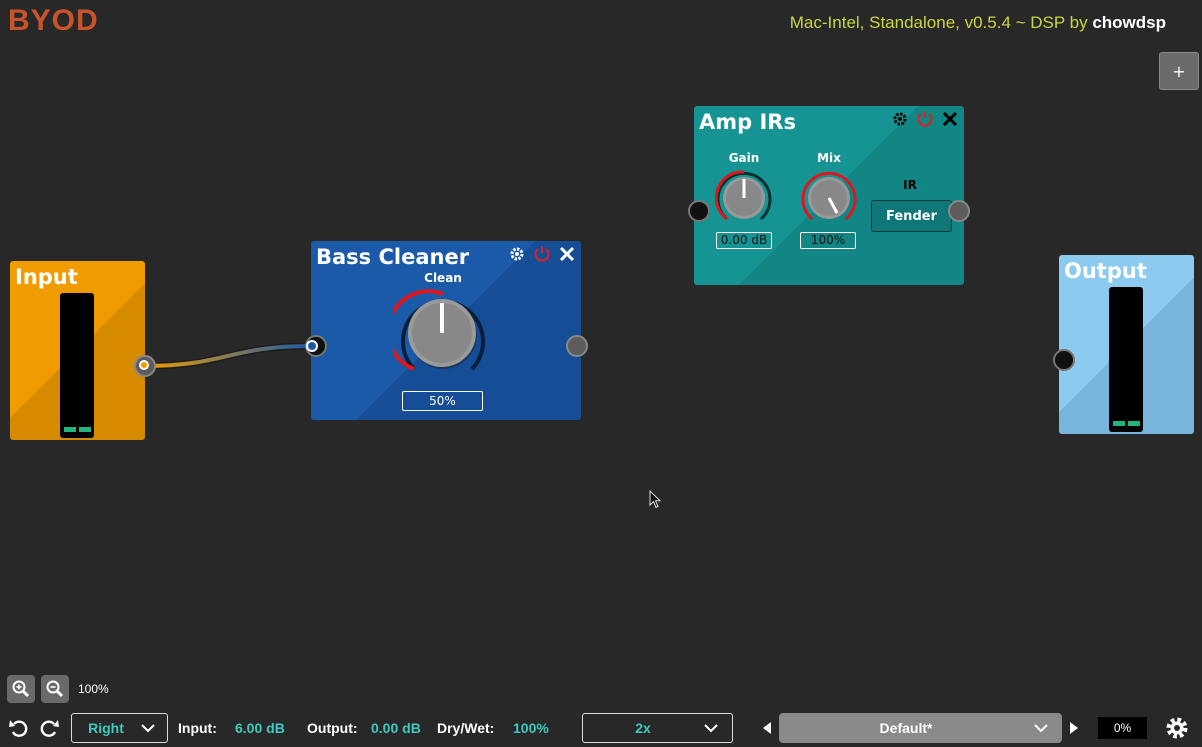  What do you see at coordinates (744, 240) in the screenshot?
I see `gain-value: 0.00 dB` at bounding box center [744, 240].